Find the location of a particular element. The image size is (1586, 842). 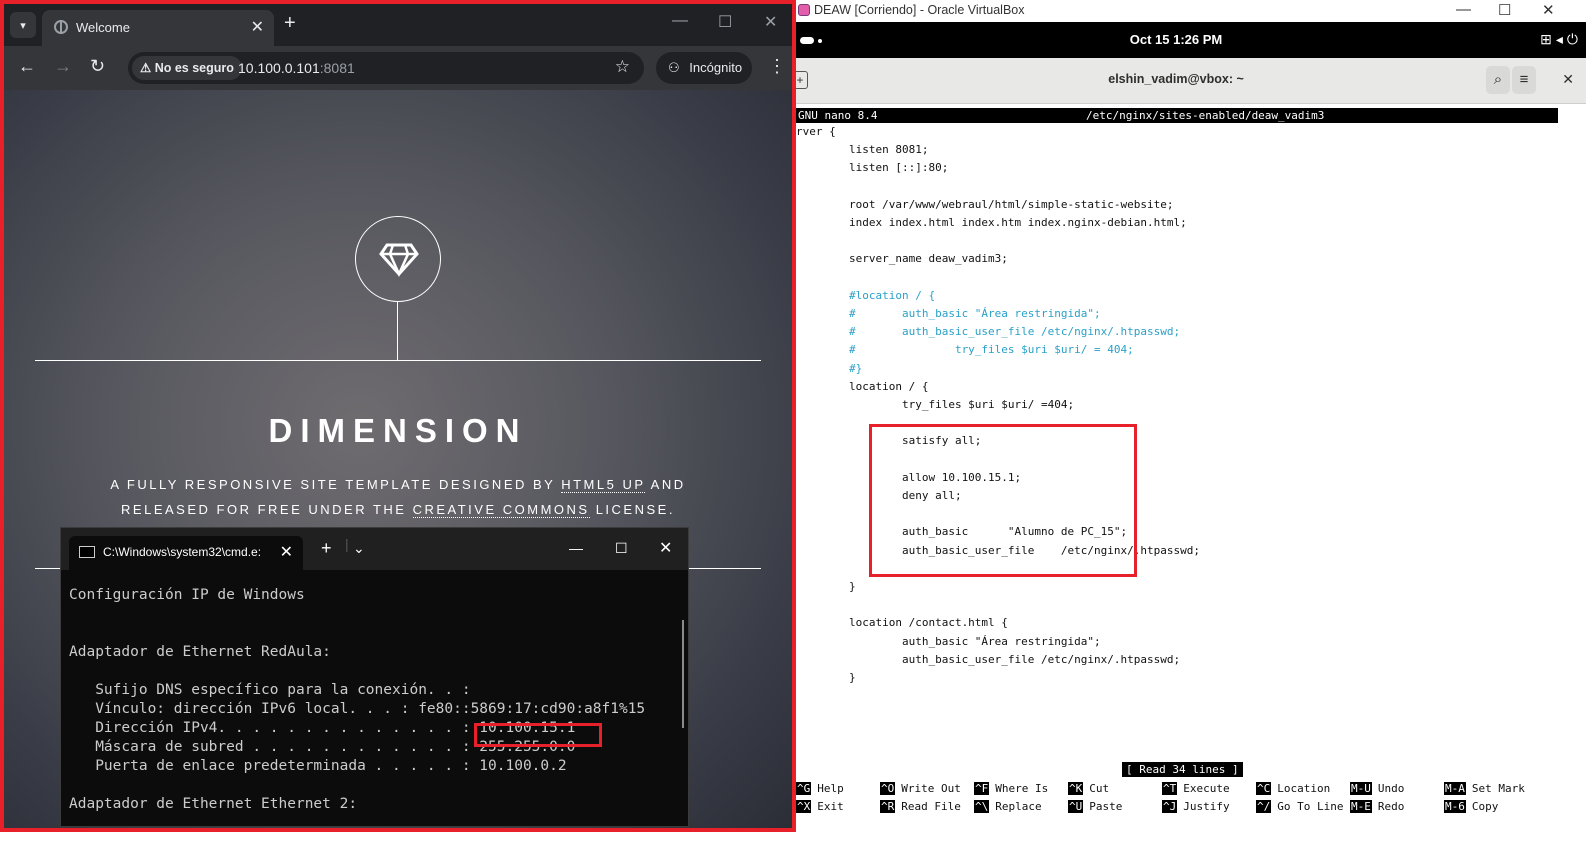

address-bar: ⚠ No es seguro 10.100.0.101:8081 ☆ is located at coordinates (386, 68).